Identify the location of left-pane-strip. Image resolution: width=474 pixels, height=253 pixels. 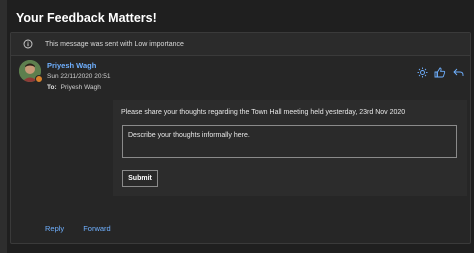
(3, 126).